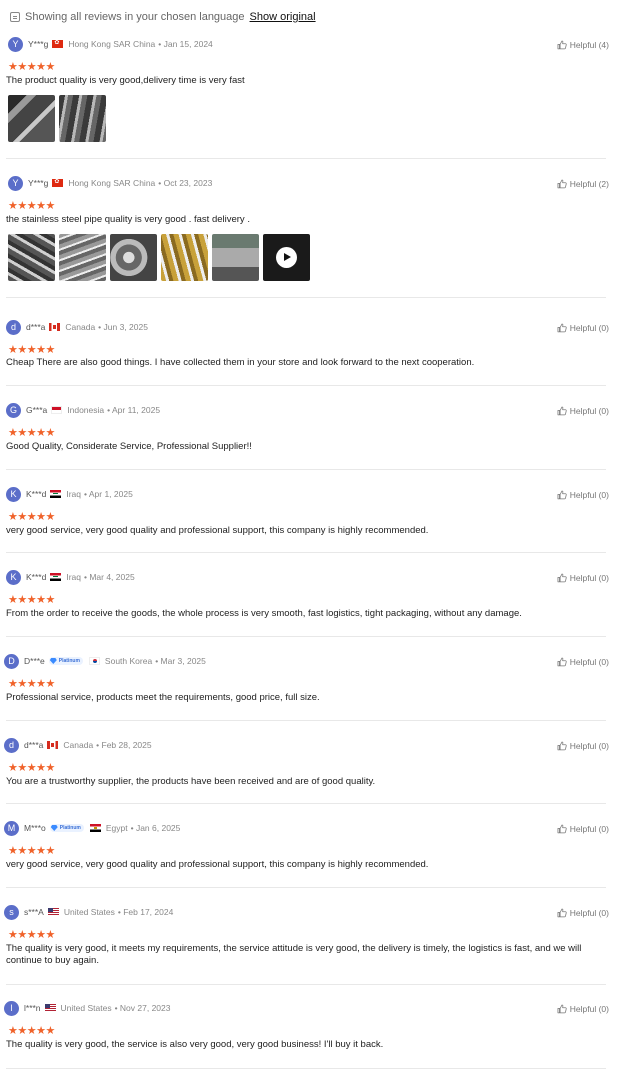 The image size is (632, 1086). I want to click on review-meta: l l***n United States • Nov 27, 2023, so click(87, 1008).